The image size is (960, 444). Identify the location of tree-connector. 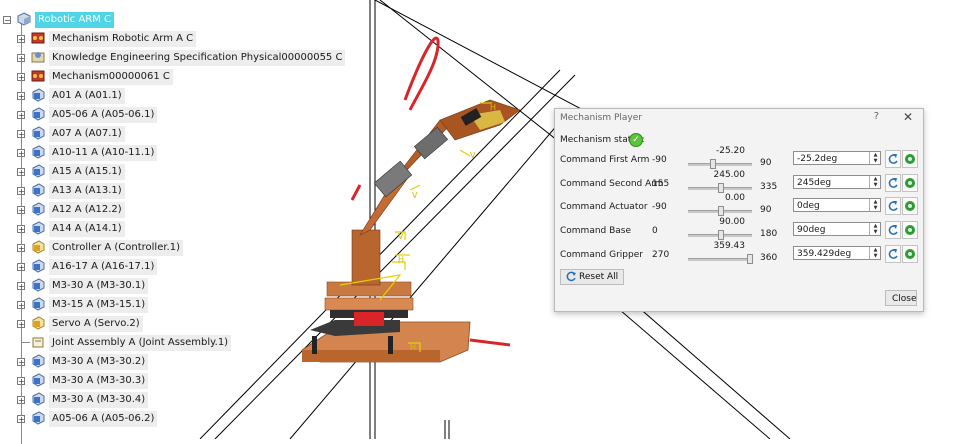
(26, 342).